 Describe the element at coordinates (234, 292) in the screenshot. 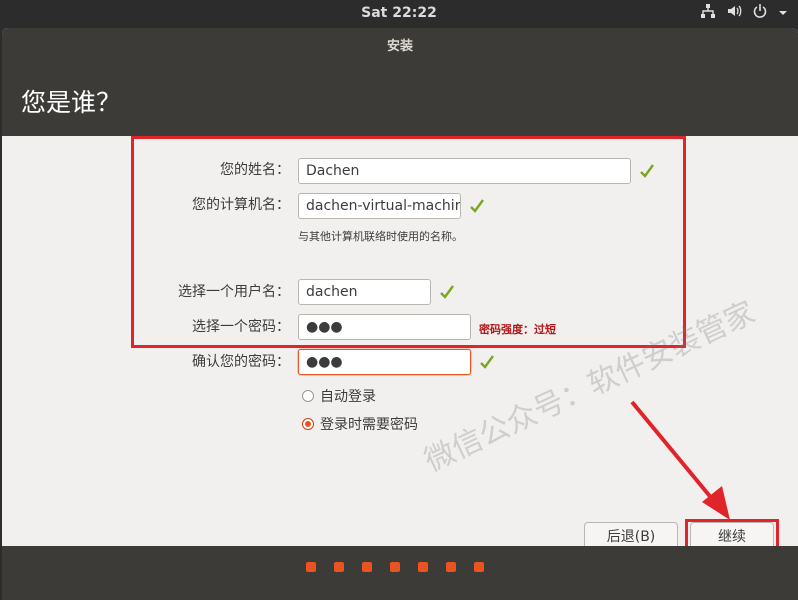

I see `username-label: 选择一个用户名：` at that location.